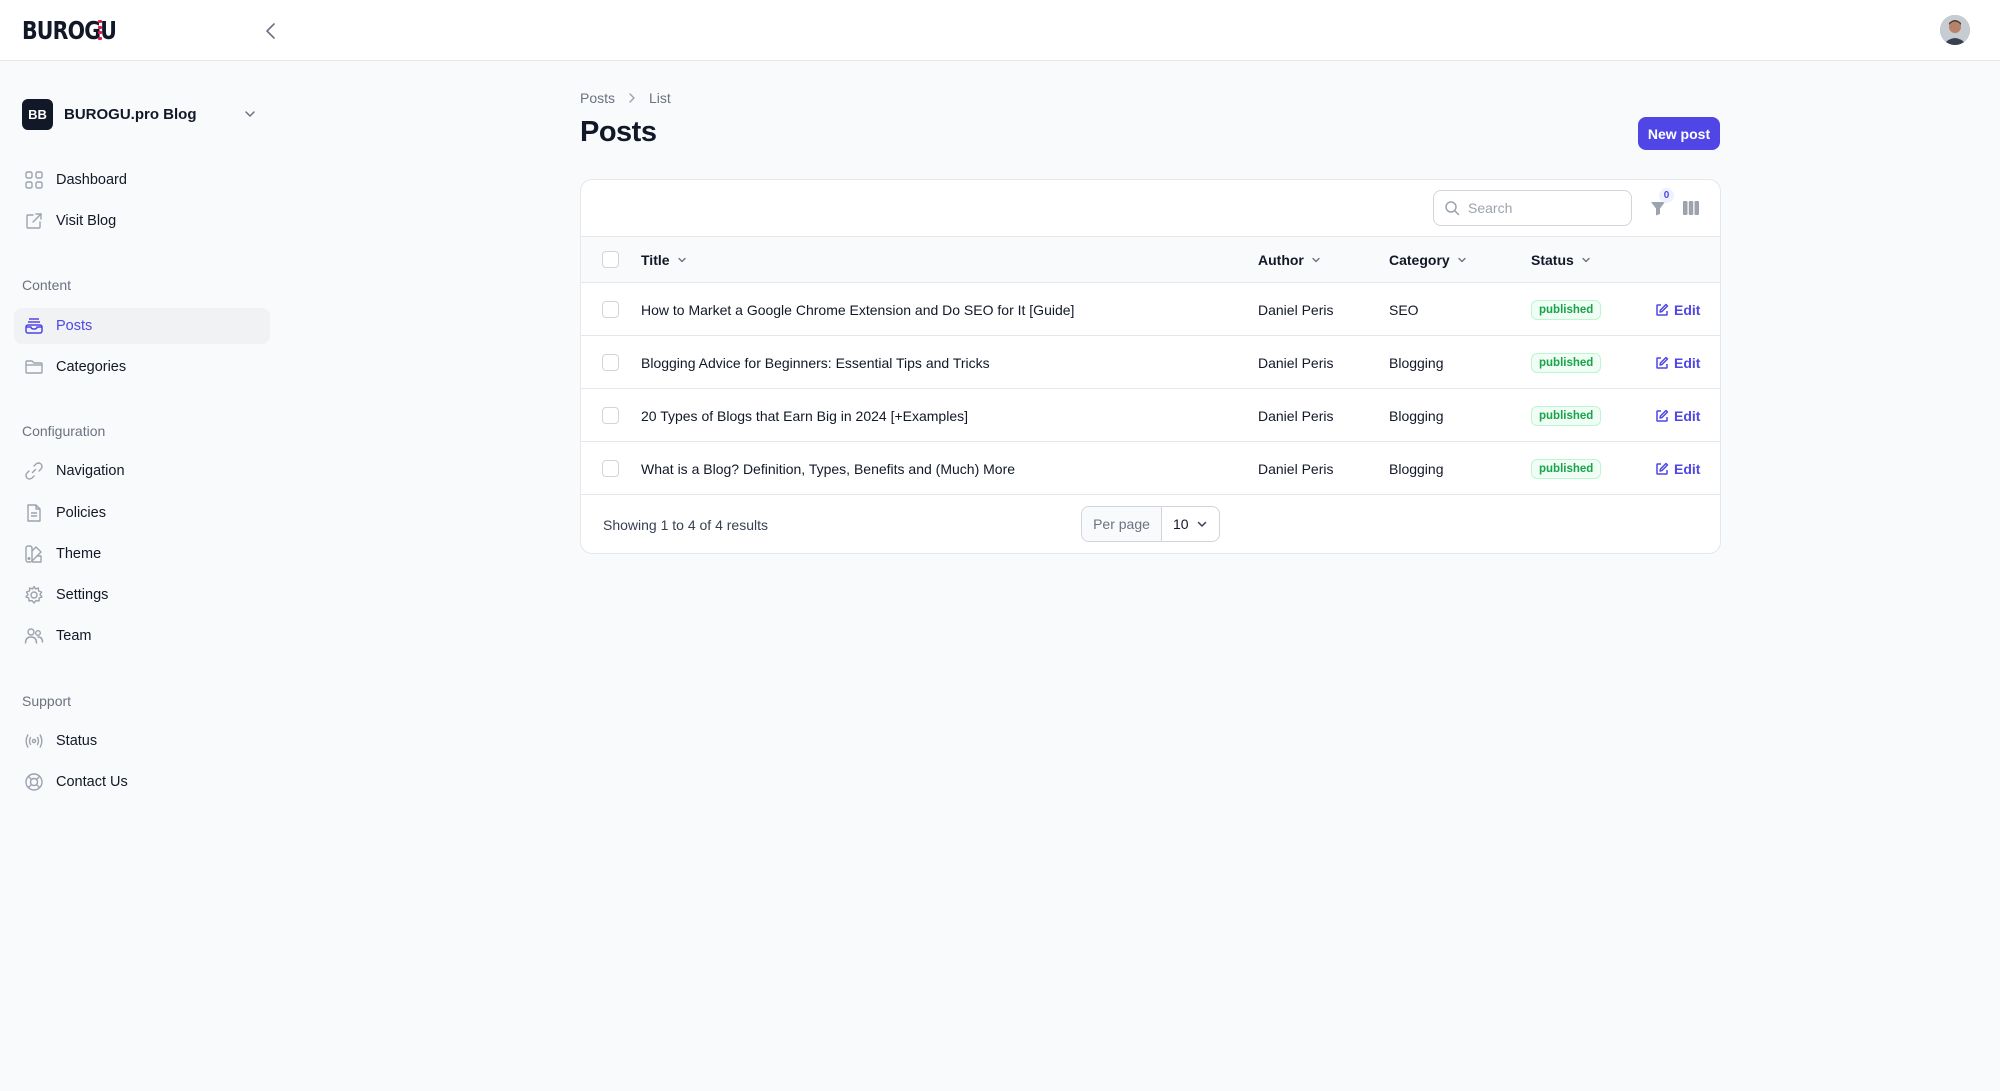 Image resolution: width=2000 pixels, height=1091 pixels. Describe the element at coordinates (100, 30) in the screenshot. I see `logo-accent-mark` at that location.